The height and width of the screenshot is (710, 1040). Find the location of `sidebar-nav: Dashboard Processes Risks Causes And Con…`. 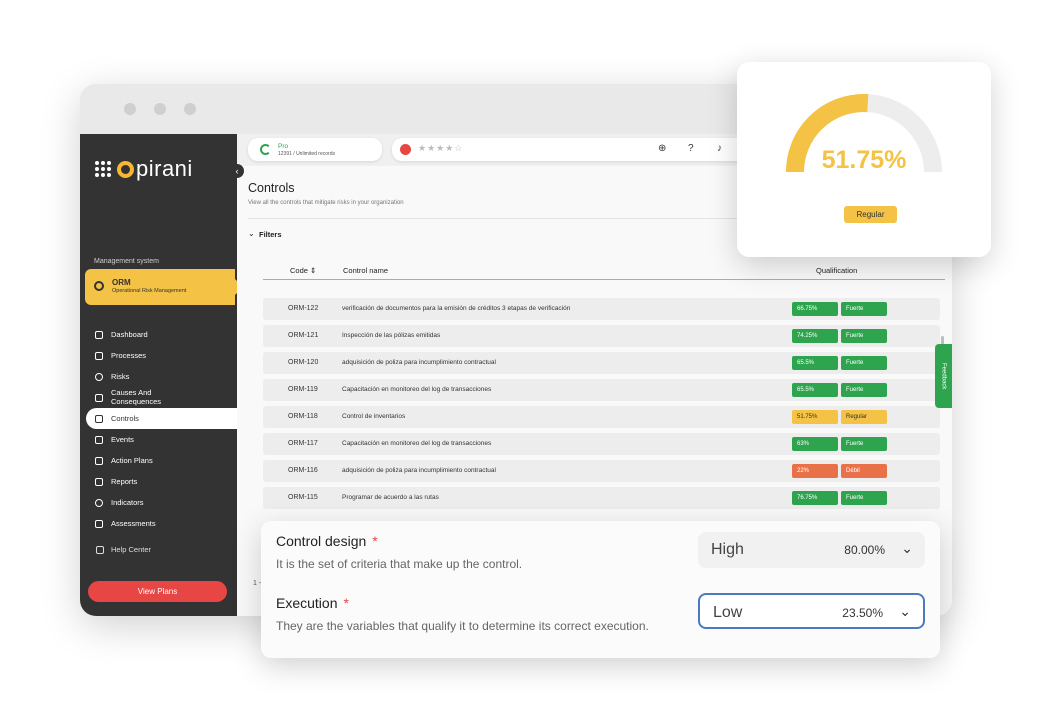

sidebar-nav: Dashboard Processes Risks Causes And Con… is located at coordinates (158, 429).